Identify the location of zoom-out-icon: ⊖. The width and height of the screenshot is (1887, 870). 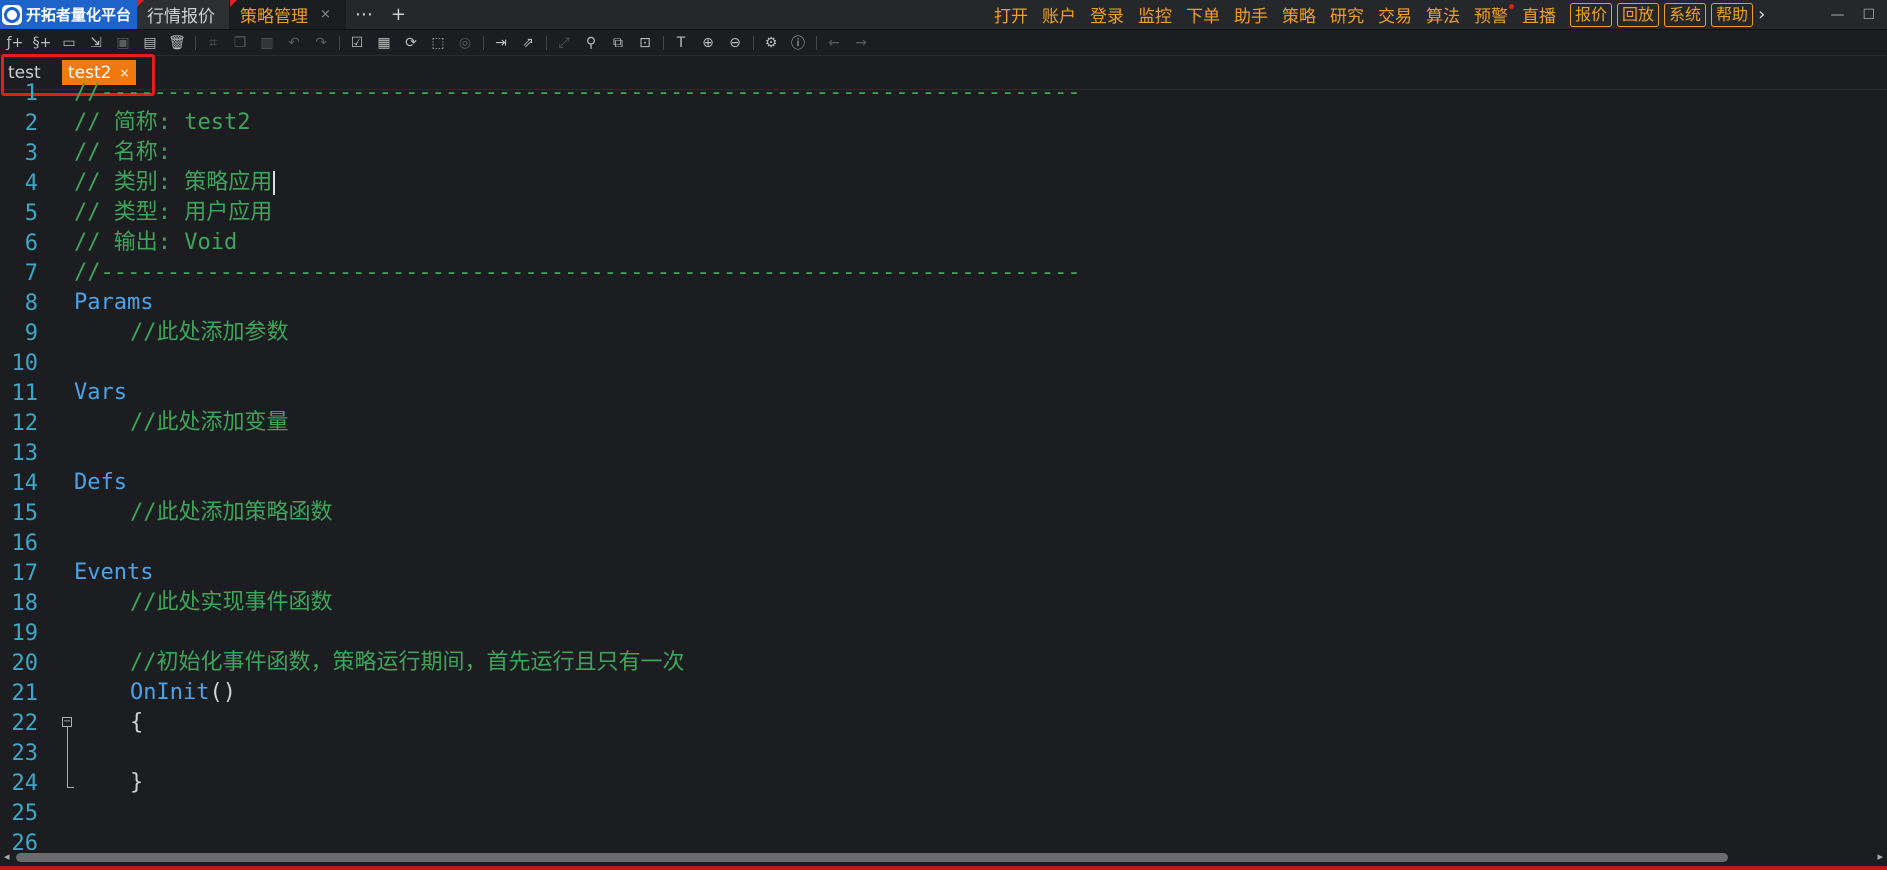
(735, 43).